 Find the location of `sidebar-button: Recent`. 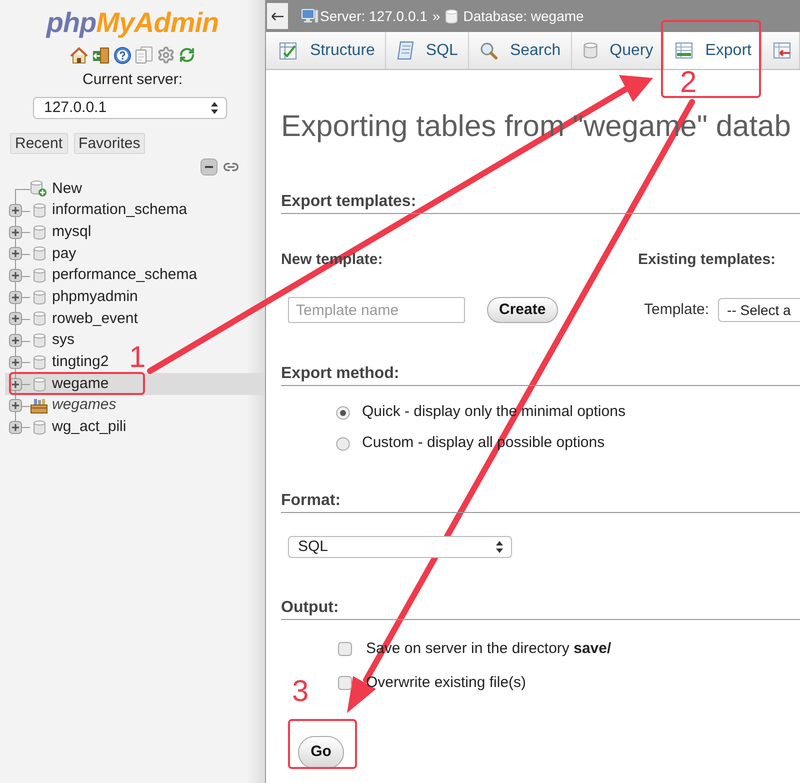

sidebar-button: Recent is located at coordinates (39, 143).